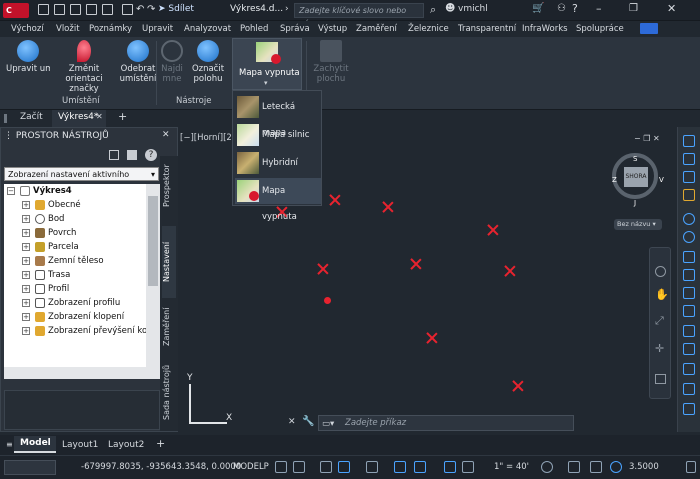  Describe the element at coordinates (538, 8) in the screenshot. I see `cart-icon: 🛒` at that location.